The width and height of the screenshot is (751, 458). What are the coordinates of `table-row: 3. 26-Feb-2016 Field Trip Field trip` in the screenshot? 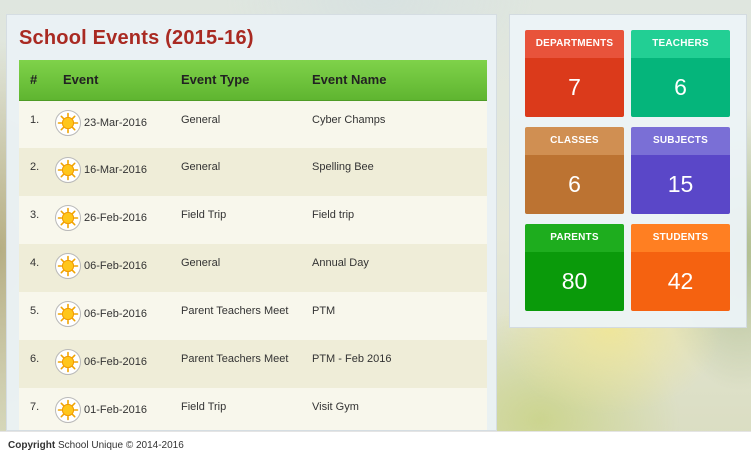 It's located at (253, 220).